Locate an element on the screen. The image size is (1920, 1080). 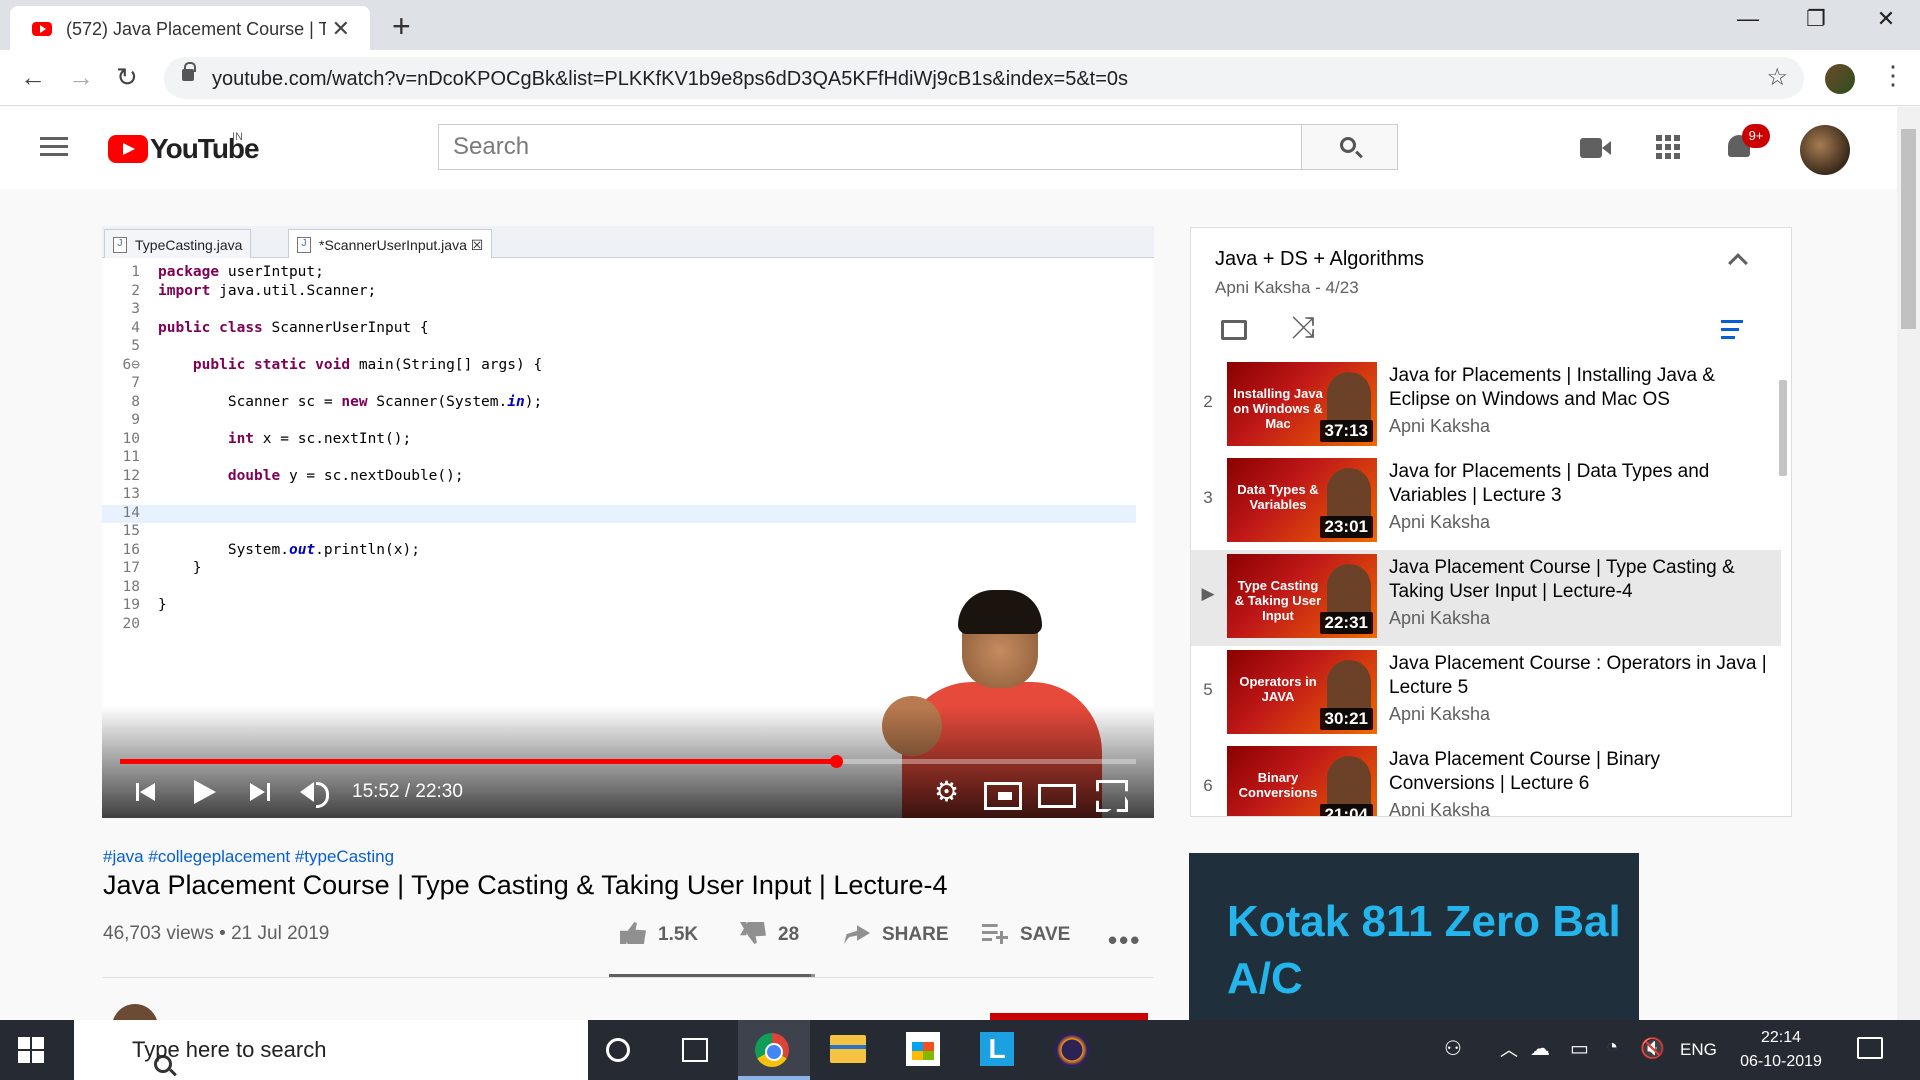
thumbnail-caption: Operators in JAVA is located at coordinates (1278, 689).